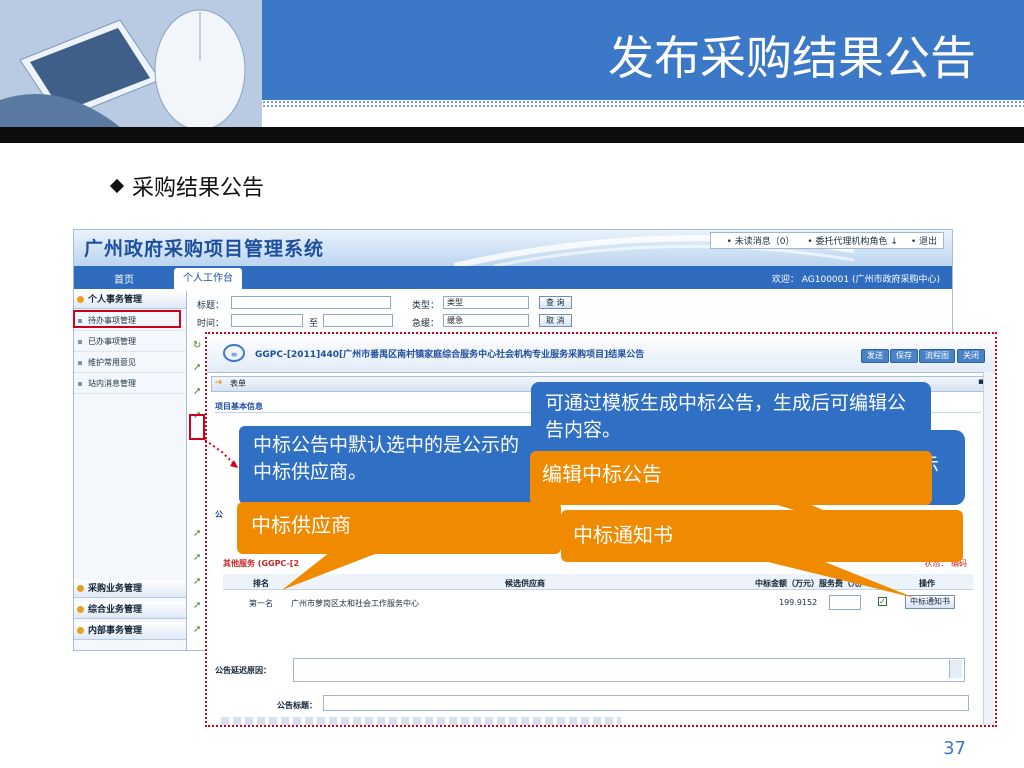 The image size is (1024, 768). I want to click on system-banner: 广州政府采购项目管理系统 • 未读消息（0） • 委托代理机构角色 ↓ • 退出, so click(513, 248).